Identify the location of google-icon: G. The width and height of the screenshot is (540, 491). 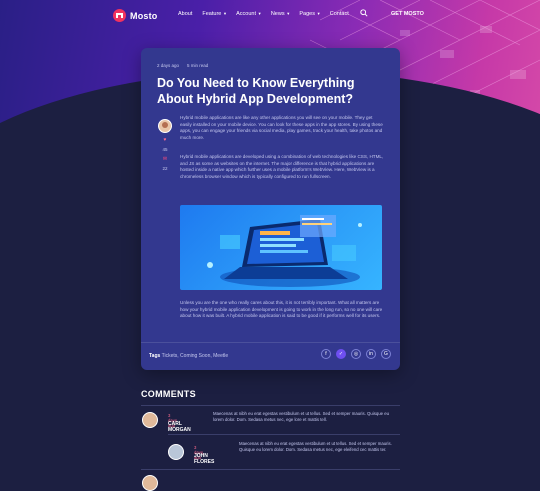
(386, 354).